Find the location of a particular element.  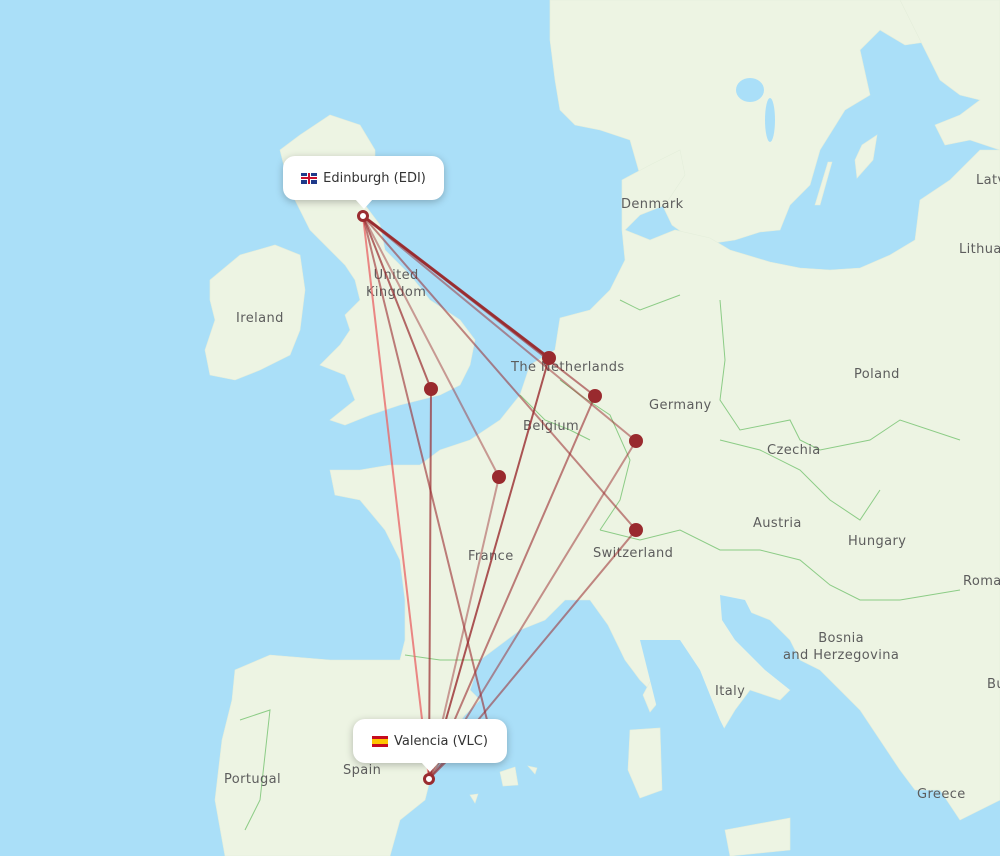

route-line-edi-frankfurt is located at coordinates (499, 328).